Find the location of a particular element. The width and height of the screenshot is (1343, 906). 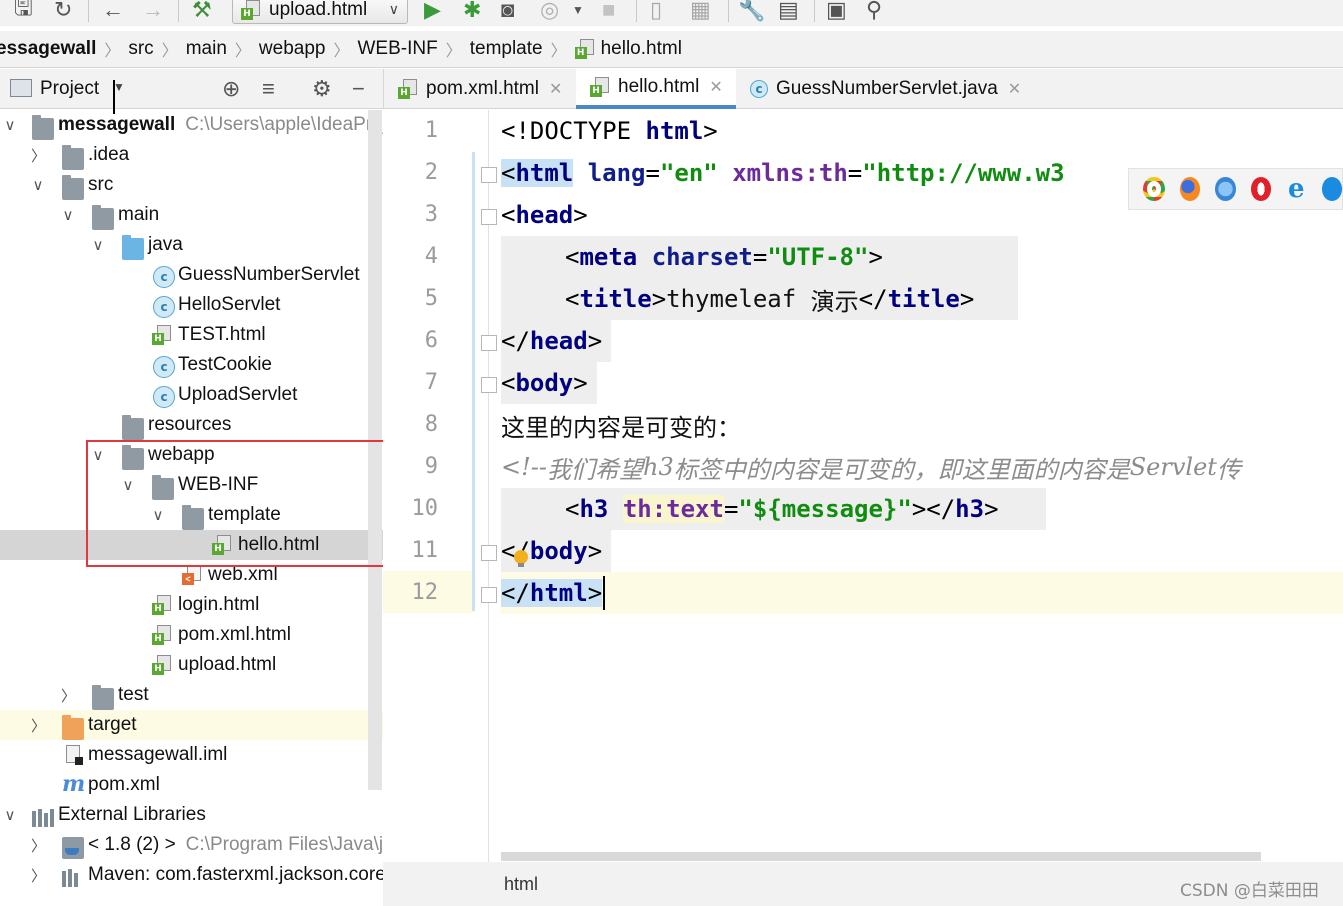

tree-item-uploadservlet: c UploadServlet is located at coordinates (191, 395).